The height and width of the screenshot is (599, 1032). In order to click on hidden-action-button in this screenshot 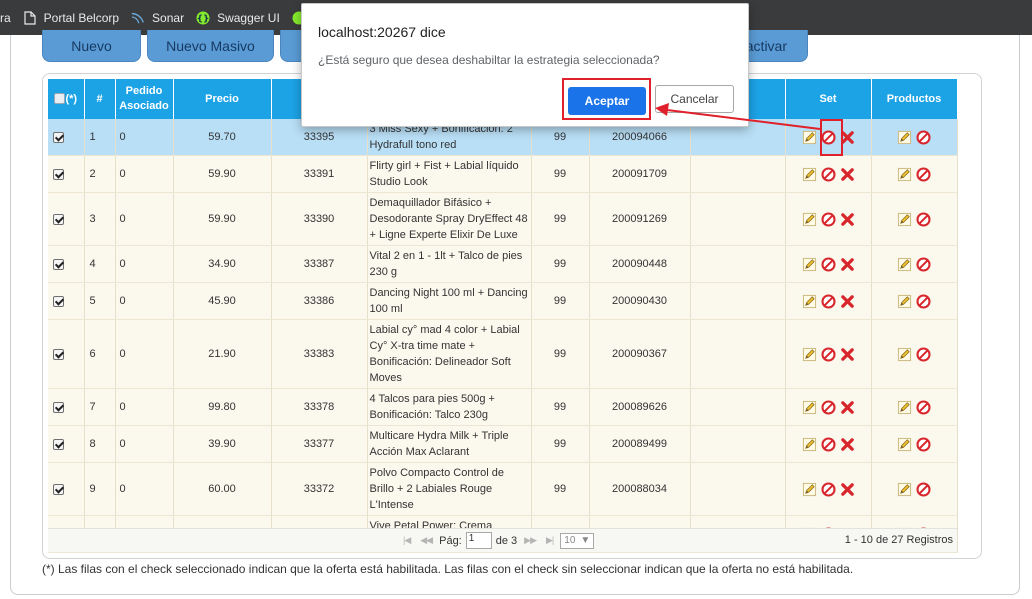, I will do `click(291, 46)`.